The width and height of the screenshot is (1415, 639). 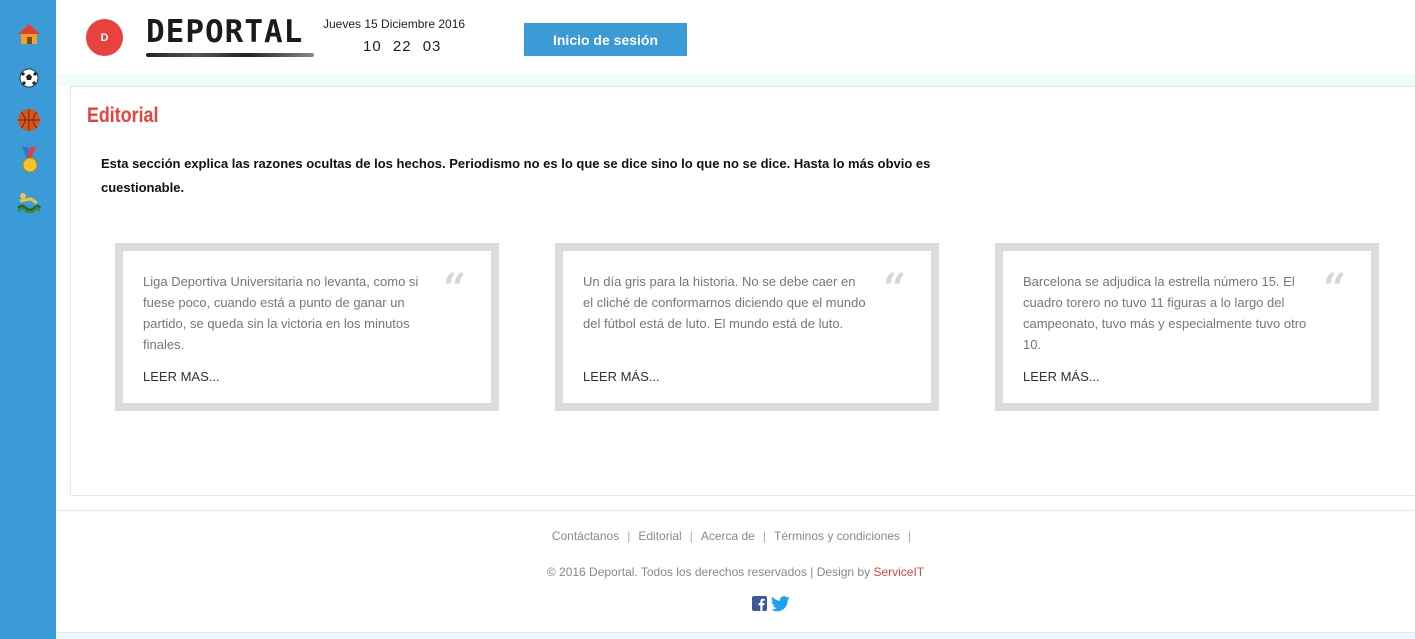 I want to click on soccer-ball-icon, so click(x=29, y=78).